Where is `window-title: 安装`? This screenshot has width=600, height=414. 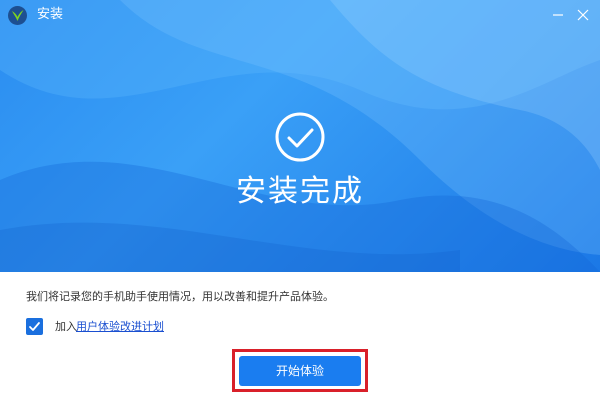 window-title: 安装 is located at coordinates (50, 14).